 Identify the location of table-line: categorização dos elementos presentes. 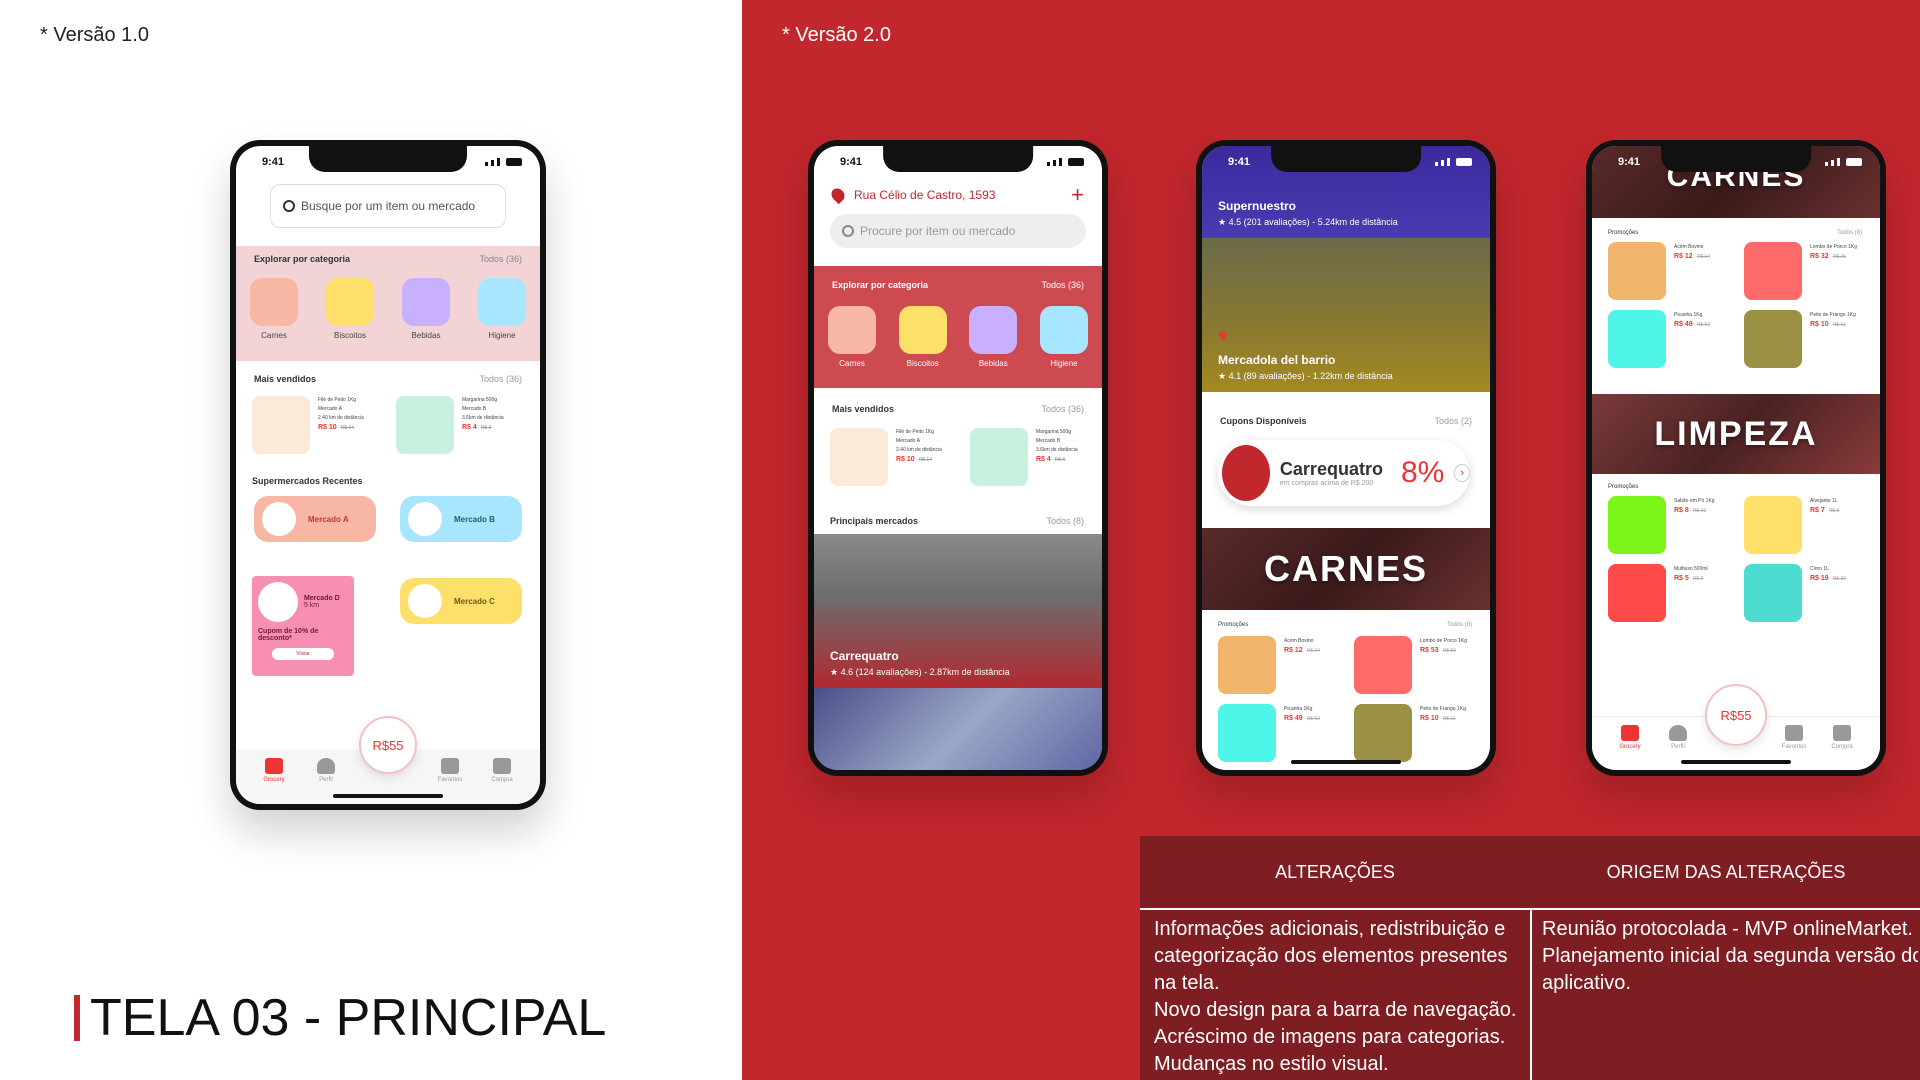
(1331, 956).